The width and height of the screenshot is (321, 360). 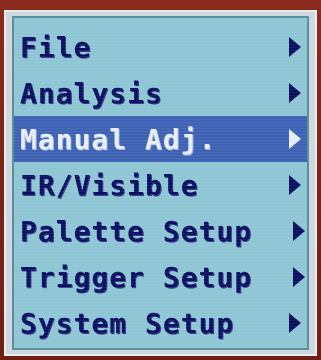 What do you see at coordinates (160, 47) in the screenshot?
I see `menu-item-file: File` at bounding box center [160, 47].